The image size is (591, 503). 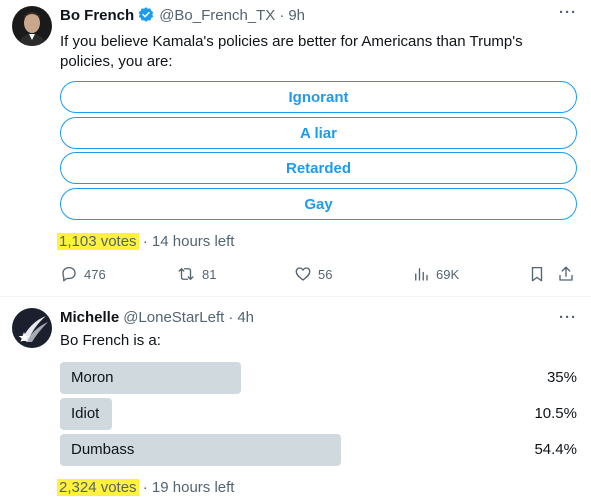 I want to click on poll-option: Gay, so click(x=318, y=204).